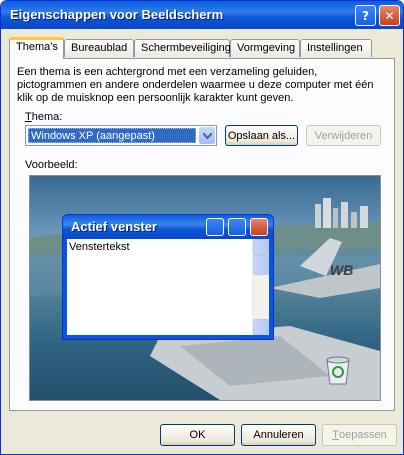 The width and height of the screenshot is (404, 455). I want to click on delete-label: Verwijderen, so click(343, 135).